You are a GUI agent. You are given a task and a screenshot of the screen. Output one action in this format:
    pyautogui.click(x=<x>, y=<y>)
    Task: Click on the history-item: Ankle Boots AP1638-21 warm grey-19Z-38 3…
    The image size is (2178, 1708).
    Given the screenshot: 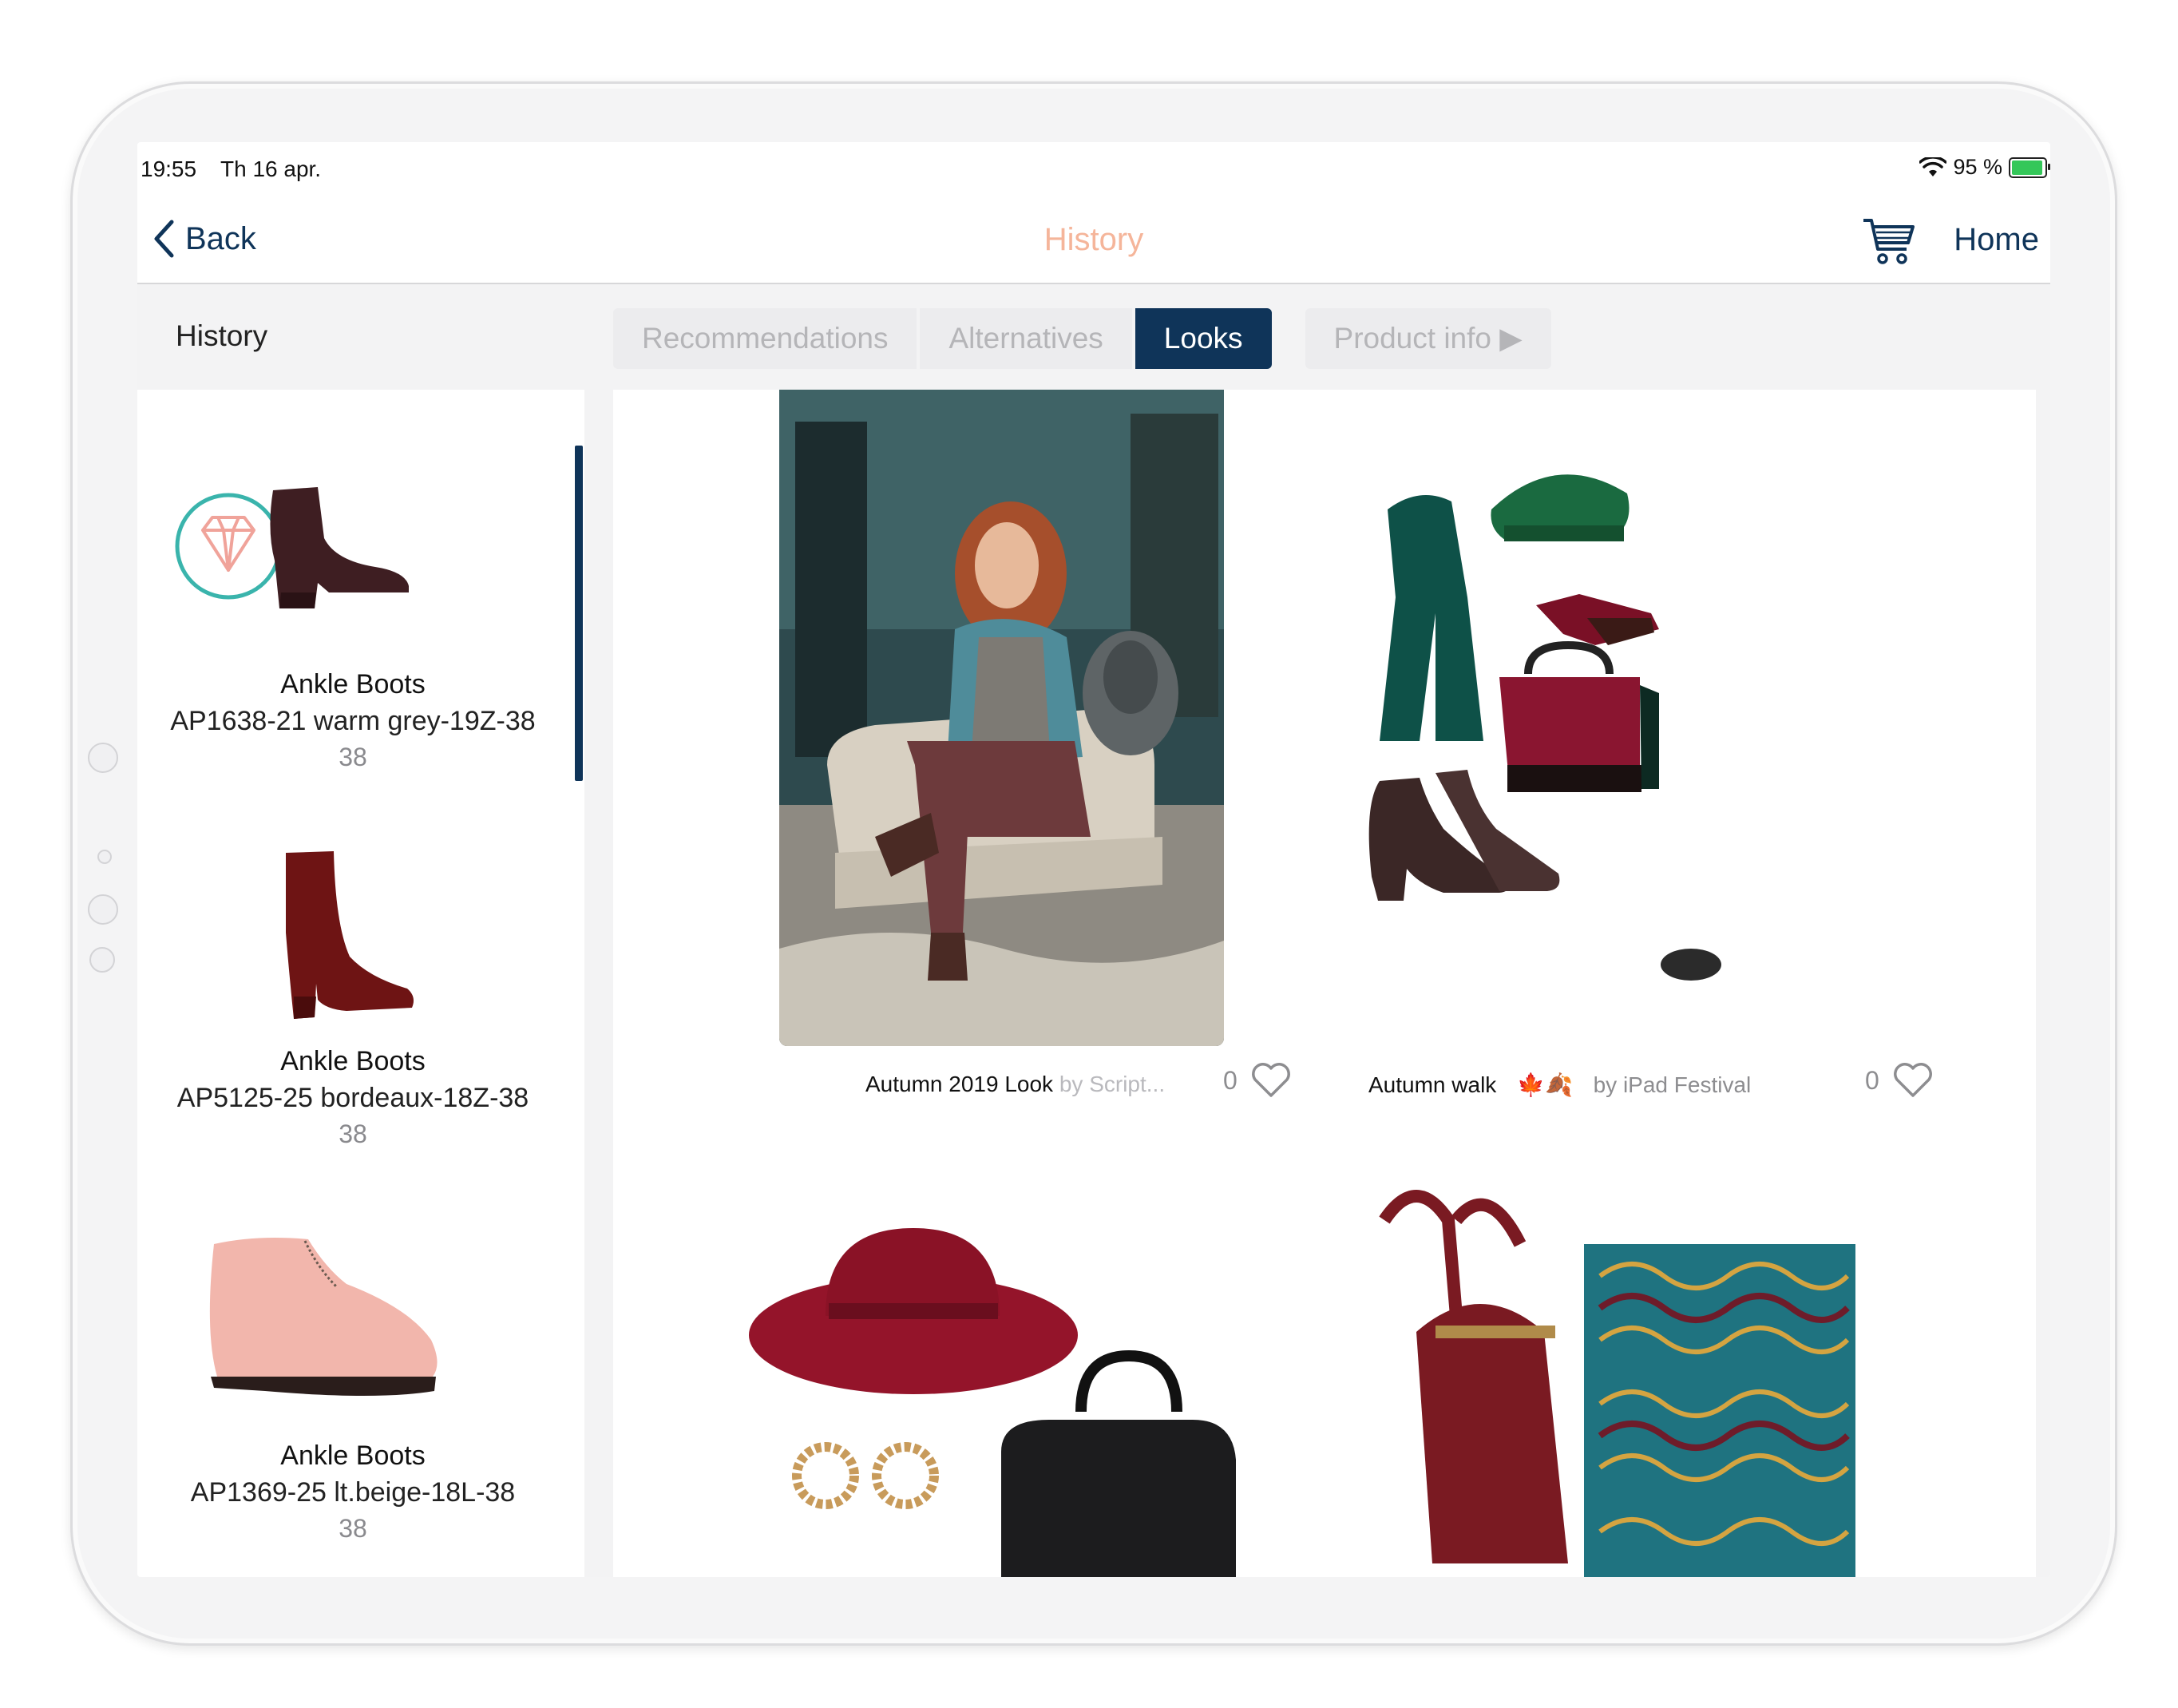 What is the action you would take?
    pyautogui.click(x=352, y=620)
    